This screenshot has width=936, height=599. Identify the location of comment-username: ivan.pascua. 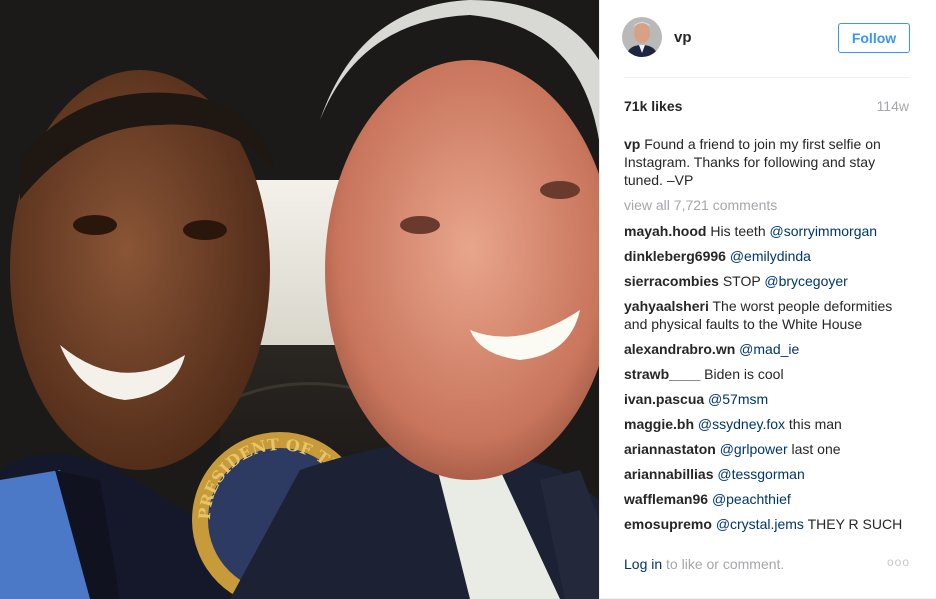
(664, 399).